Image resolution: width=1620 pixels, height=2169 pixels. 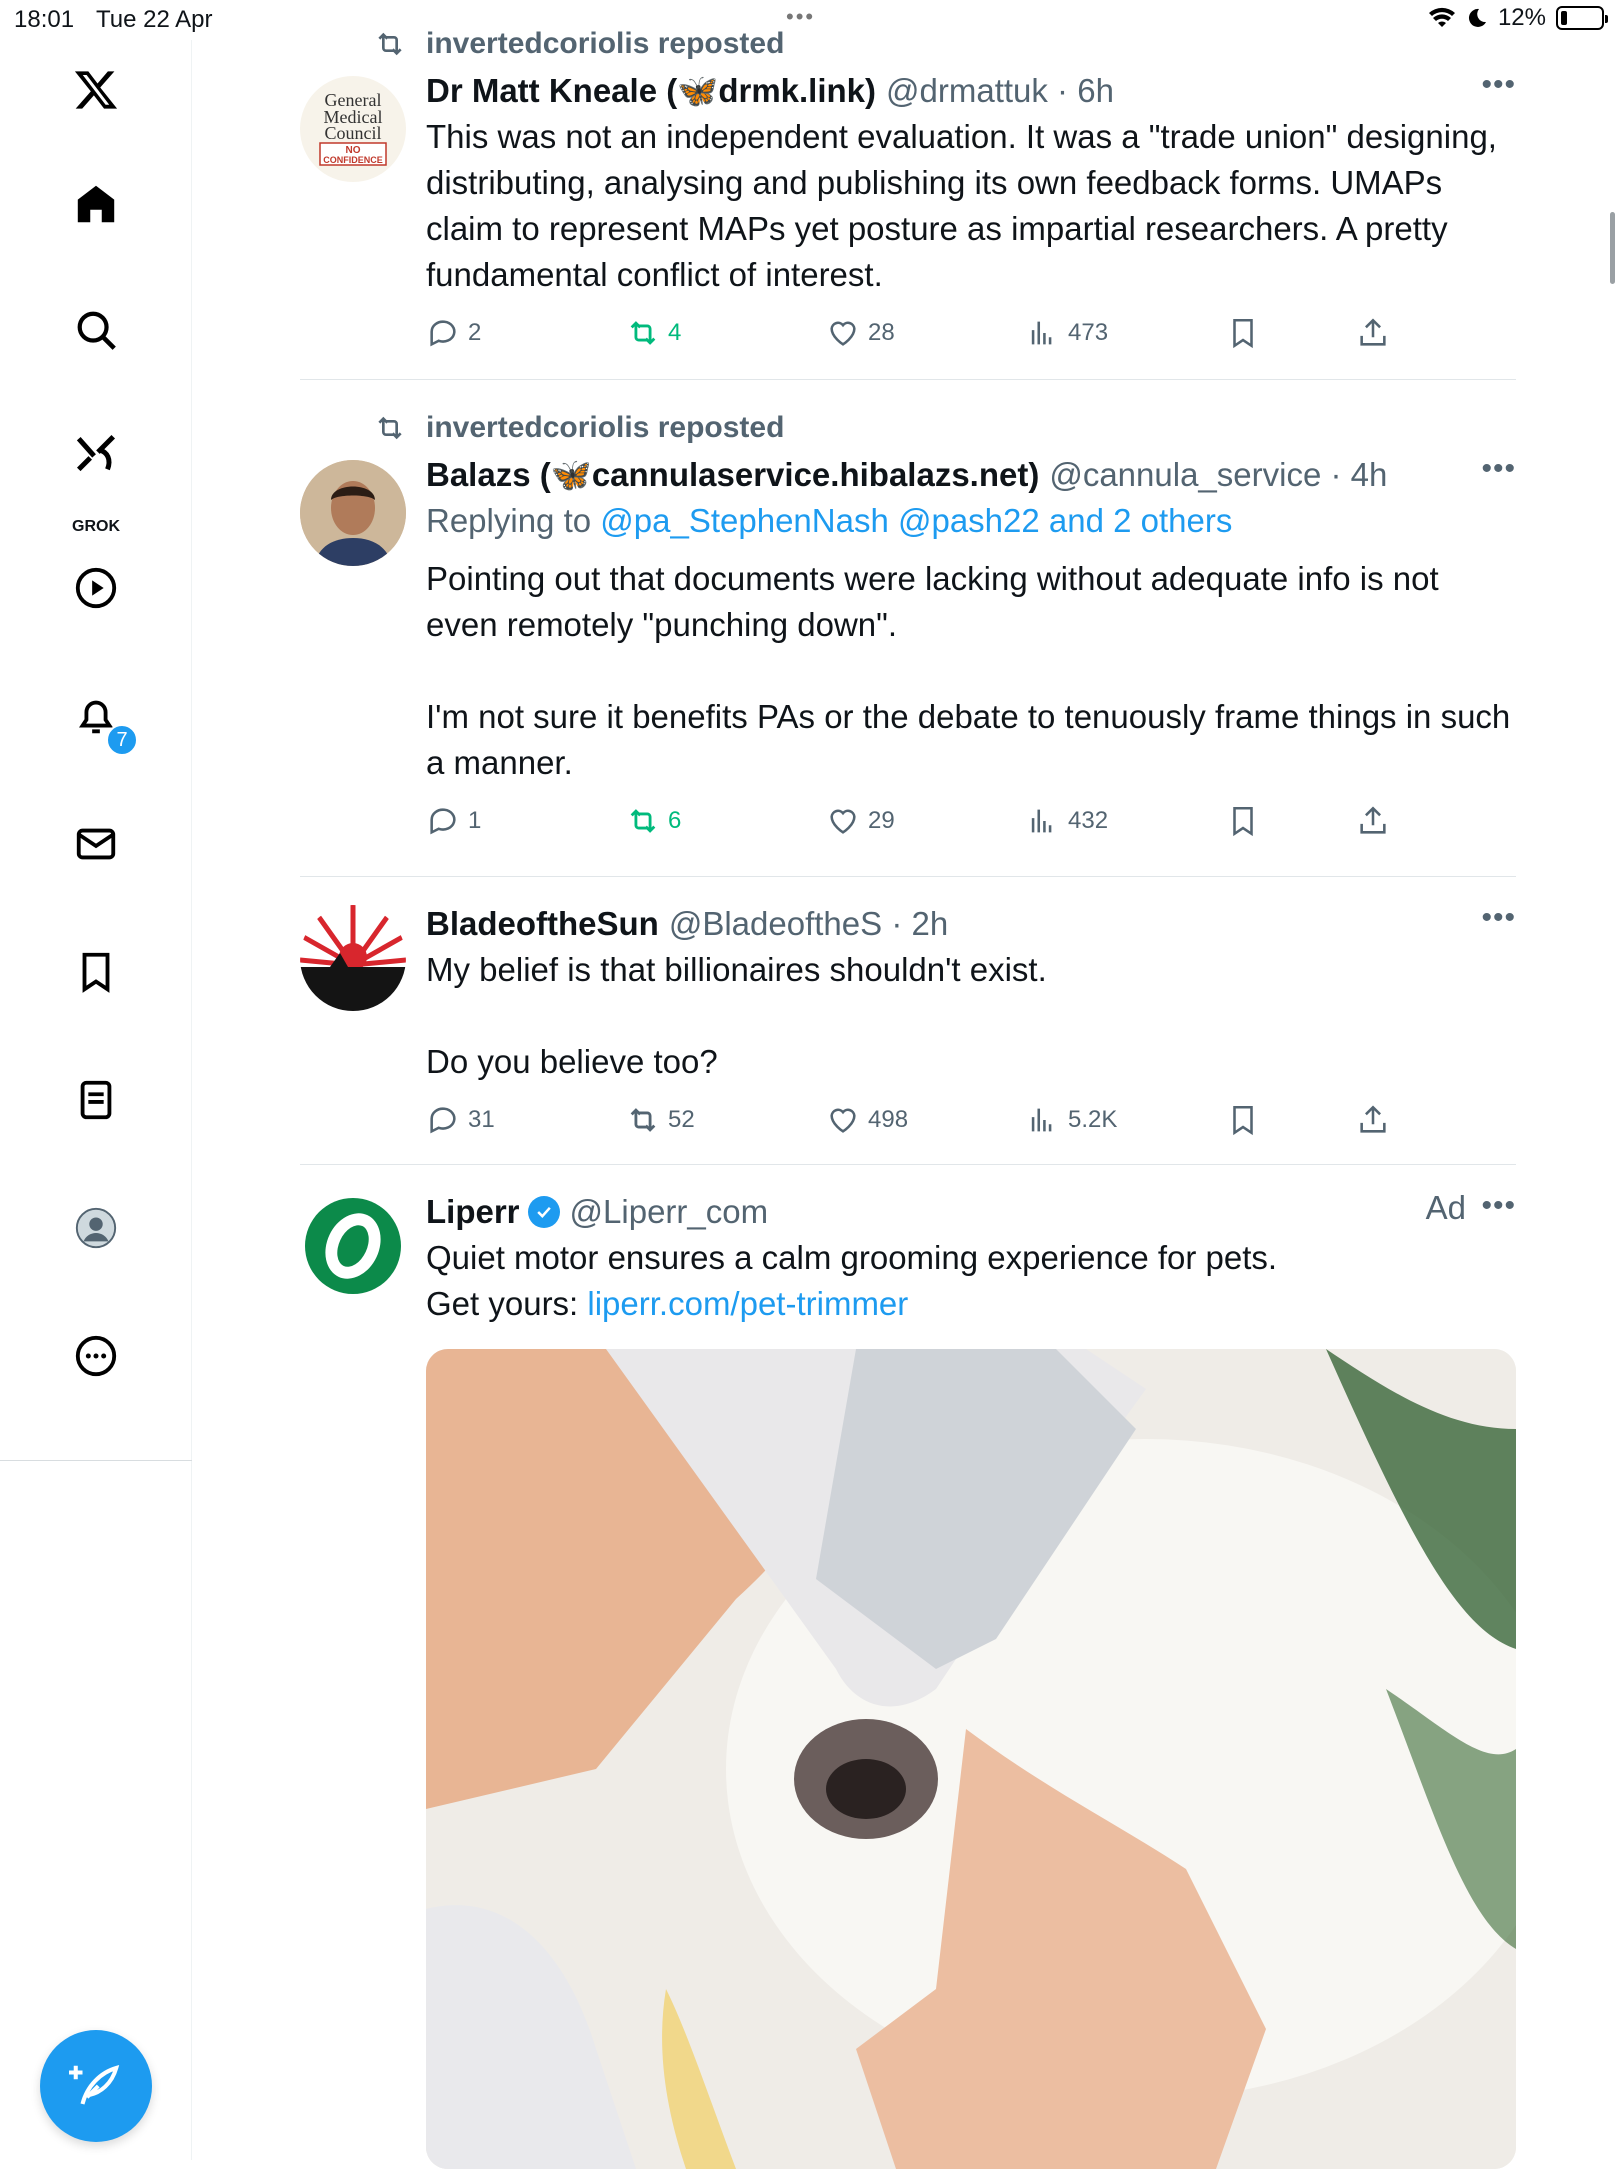 I want to click on sidebar: GROK 7, so click(x=96, y=1100).